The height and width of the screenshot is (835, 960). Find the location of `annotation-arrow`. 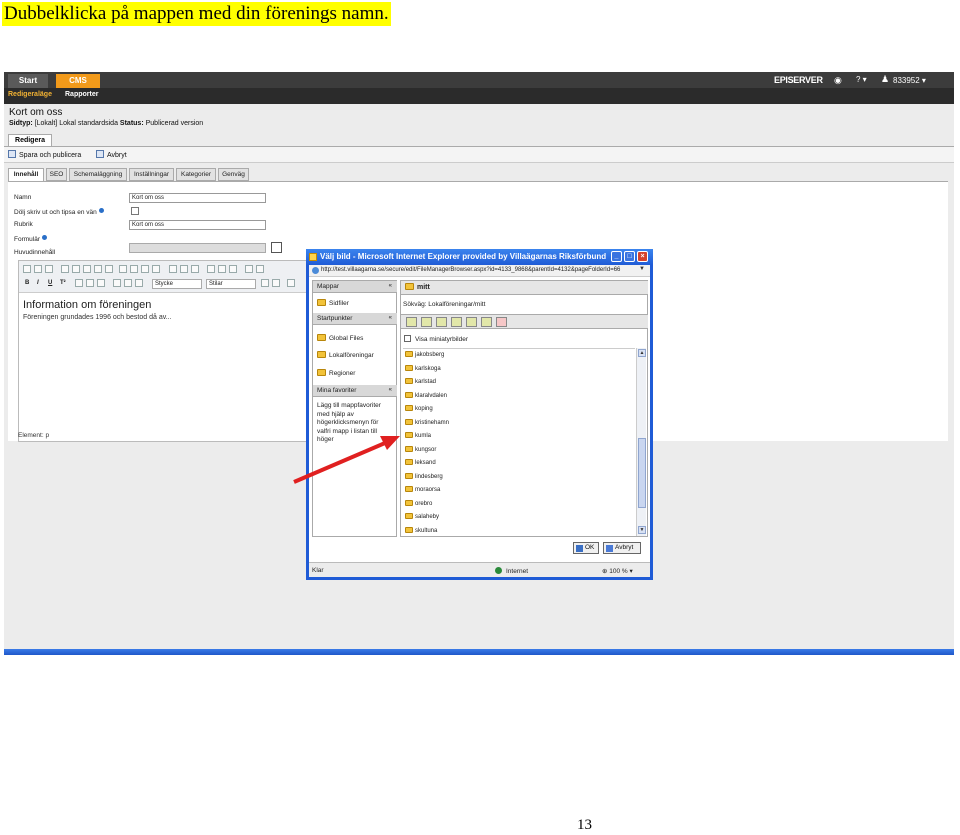

annotation-arrow is located at coordinates (339, 462).